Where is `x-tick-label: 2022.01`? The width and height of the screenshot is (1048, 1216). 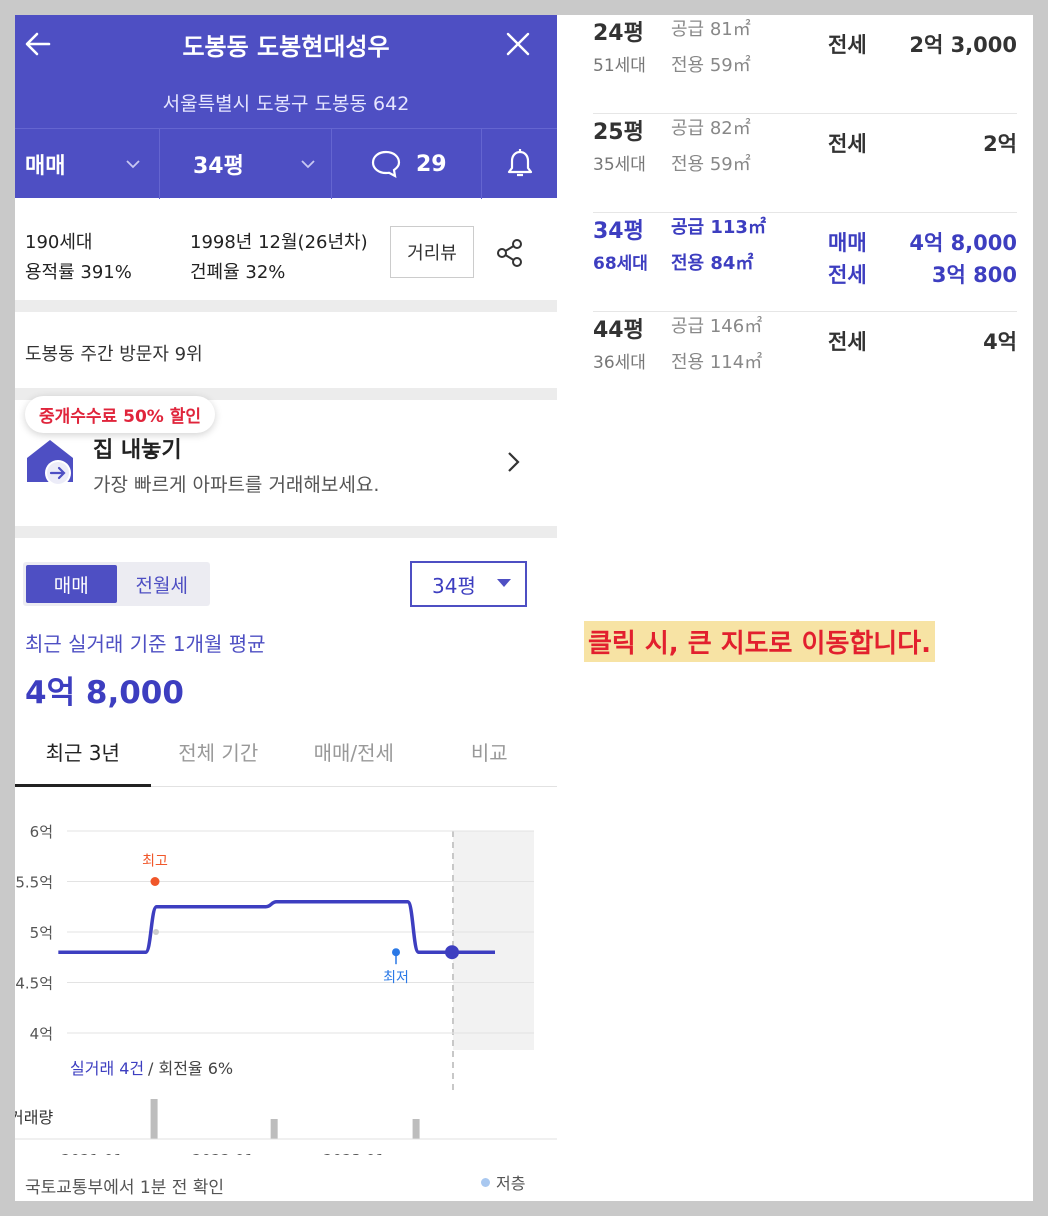 x-tick-label: 2022.01 is located at coordinates (223, 1153).